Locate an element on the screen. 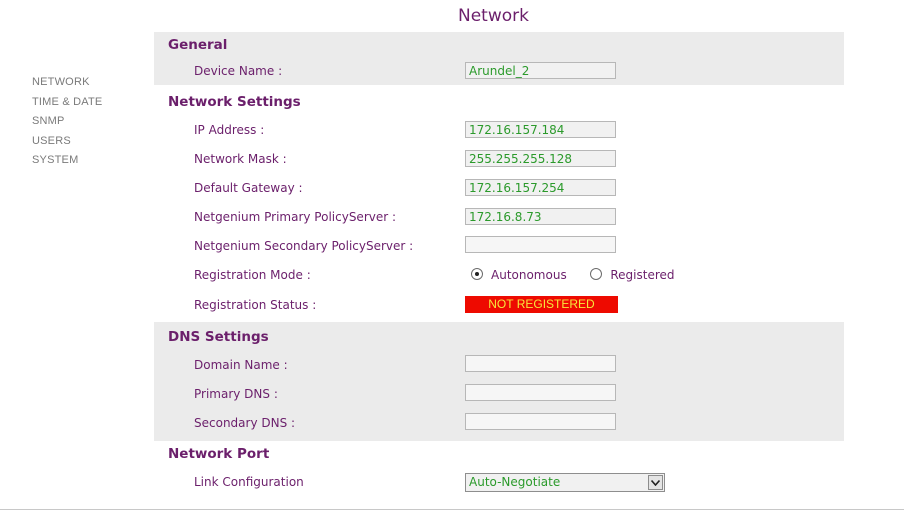 Image resolution: width=906 pixels, height=510 pixels. nav-item-users: USERS is located at coordinates (67, 144).